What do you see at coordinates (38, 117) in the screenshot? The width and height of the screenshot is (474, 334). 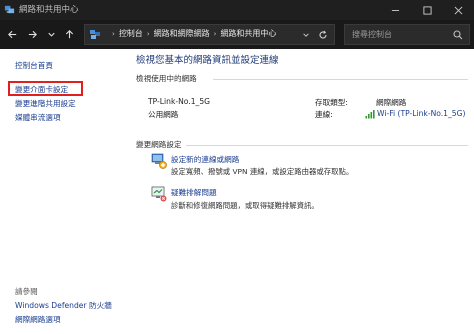 I see `sidebar-item-media-streaming: 媒體串流選項` at bounding box center [38, 117].